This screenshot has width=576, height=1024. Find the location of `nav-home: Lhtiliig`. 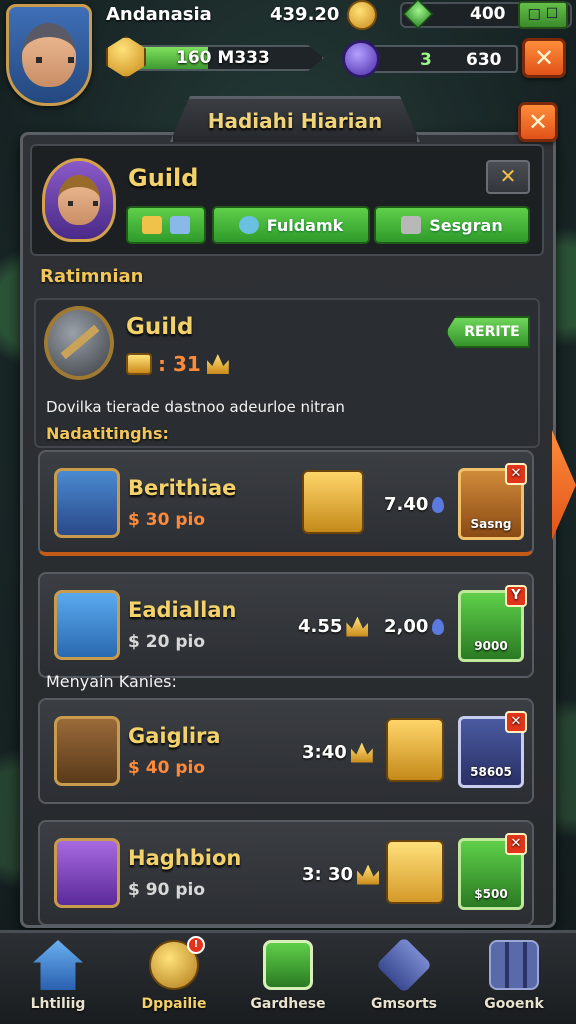

nav-home: Lhtiliig is located at coordinates (58, 981).